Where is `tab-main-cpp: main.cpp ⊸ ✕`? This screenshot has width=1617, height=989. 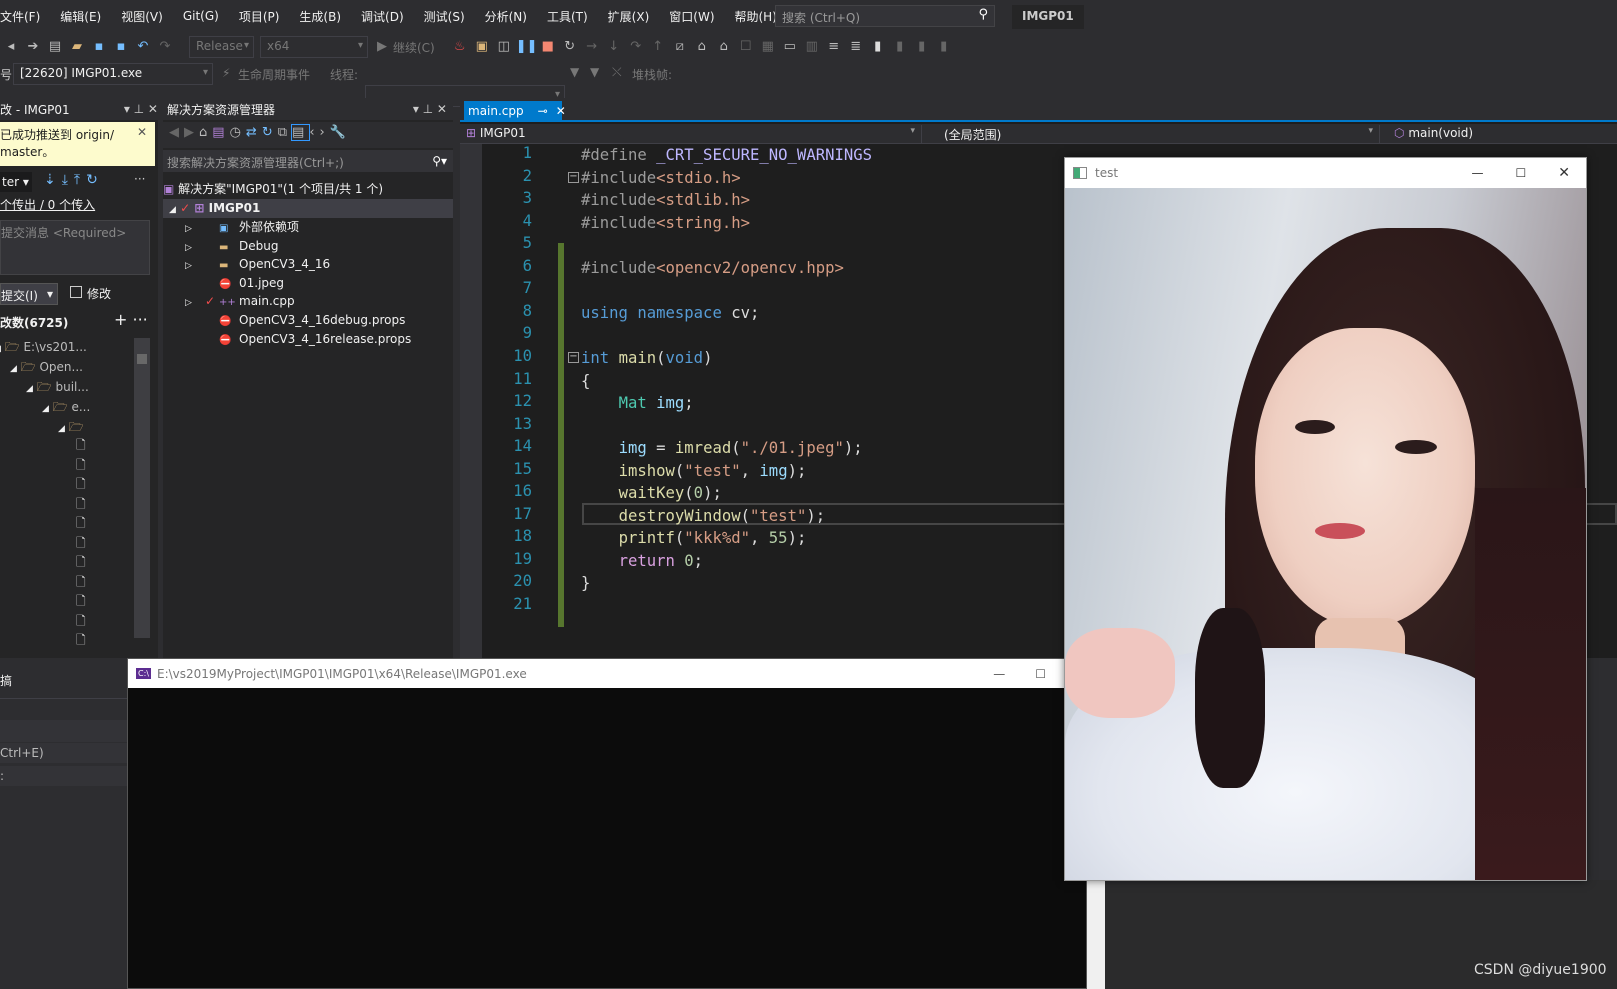
tab-main-cpp: main.cpp ⊸ ✕ is located at coordinates (515, 111).